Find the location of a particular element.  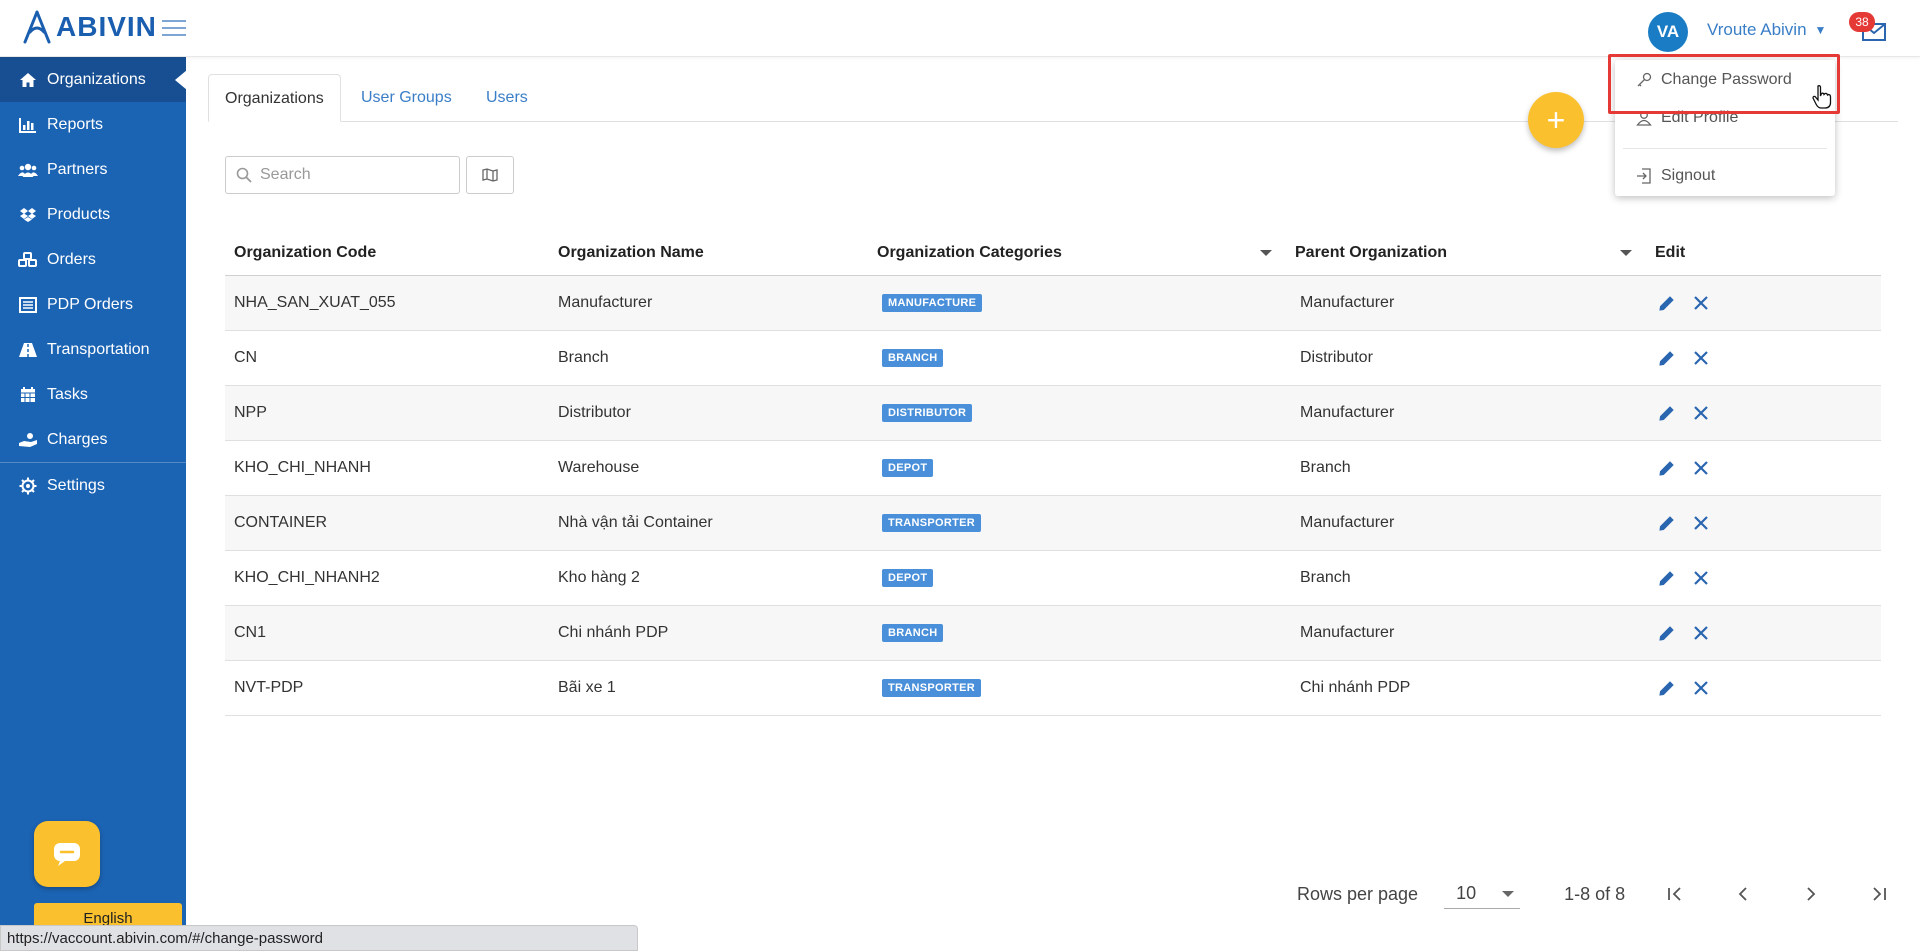

sidebar-item-label: Partners is located at coordinates (77, 169).